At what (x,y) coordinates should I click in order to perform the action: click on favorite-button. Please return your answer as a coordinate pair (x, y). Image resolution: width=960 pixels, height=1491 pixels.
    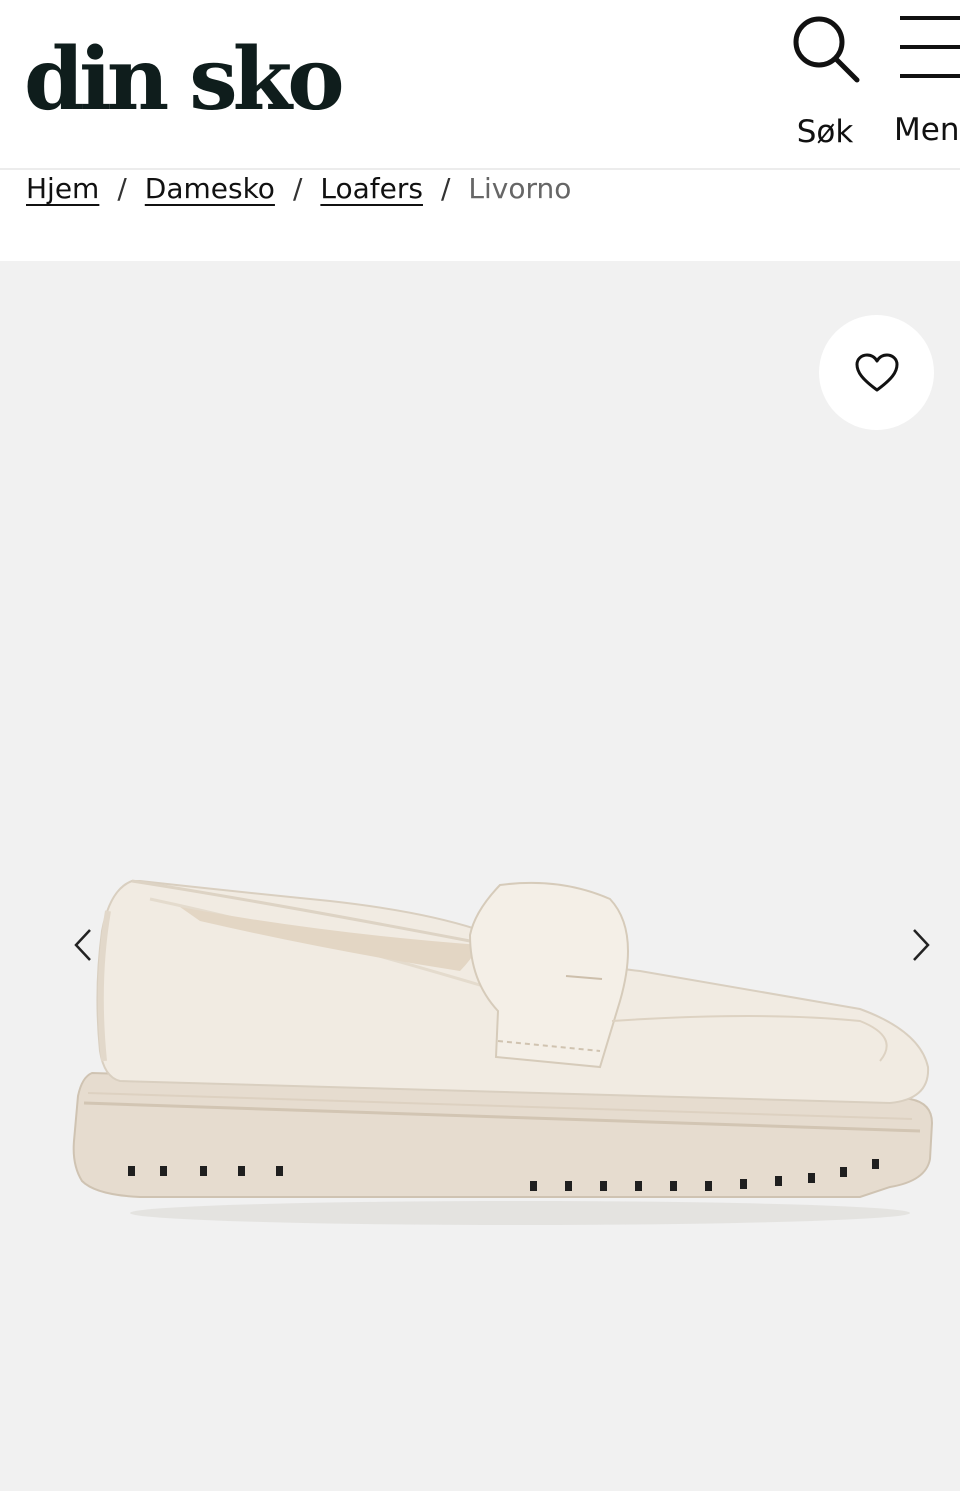
    Looking at the image, I should click on (876, 372).